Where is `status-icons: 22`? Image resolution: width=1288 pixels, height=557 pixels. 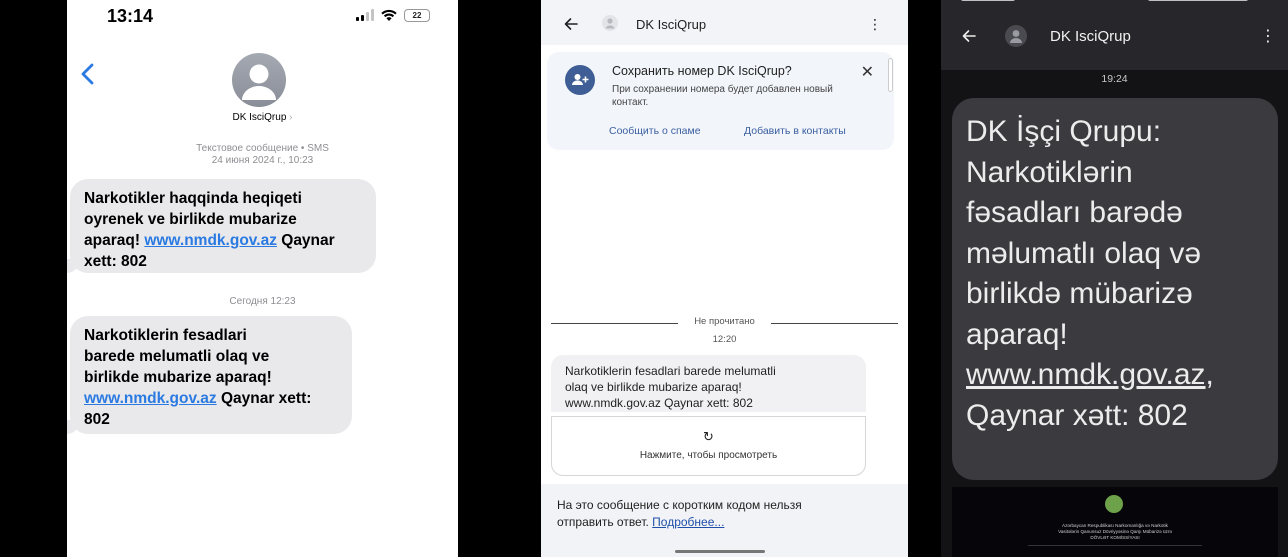 status-icons: 22 is located at coordinates (393, 15).